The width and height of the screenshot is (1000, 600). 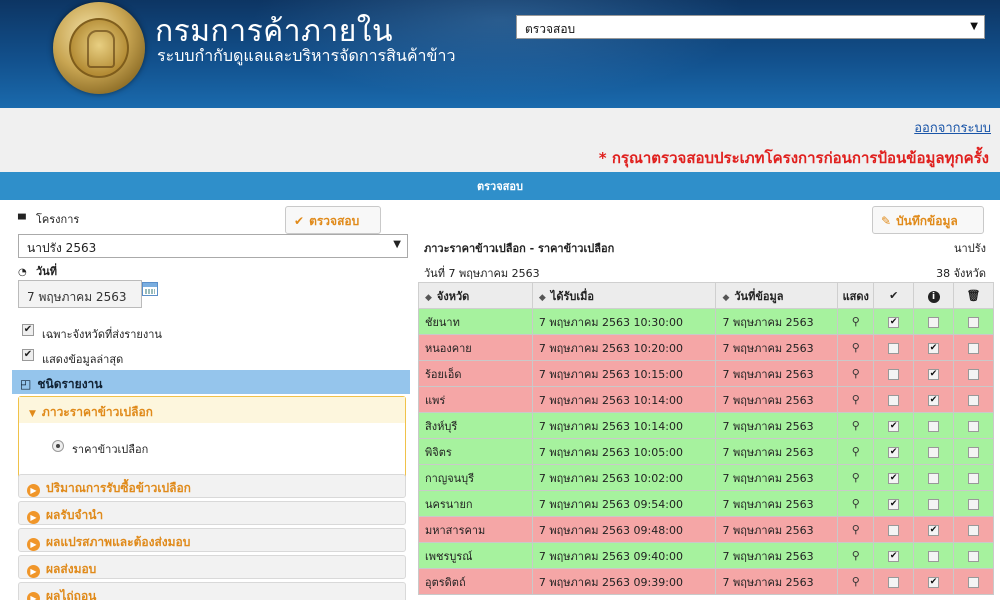 I want to click on price-radio, so click(x=58, y=446).